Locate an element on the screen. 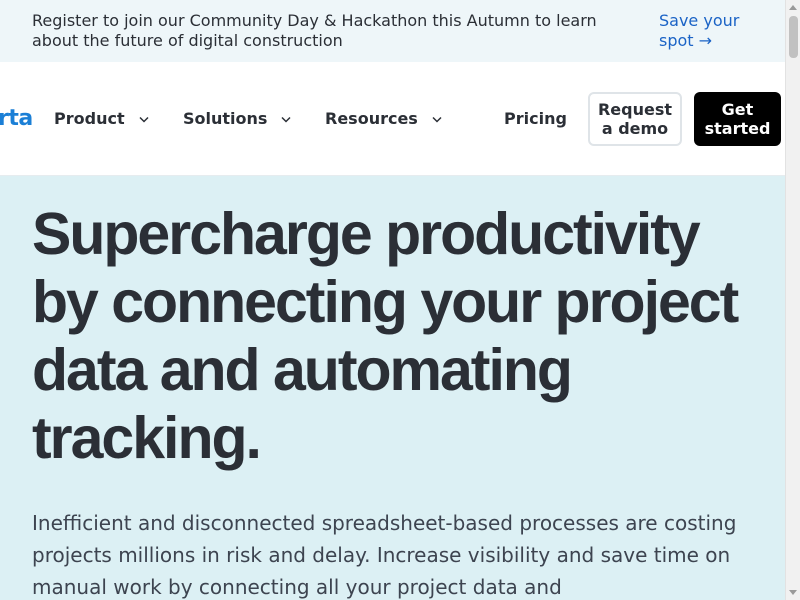 The image size is (800, 600). nav-product-label: Product is located at coordinates (89, 118).